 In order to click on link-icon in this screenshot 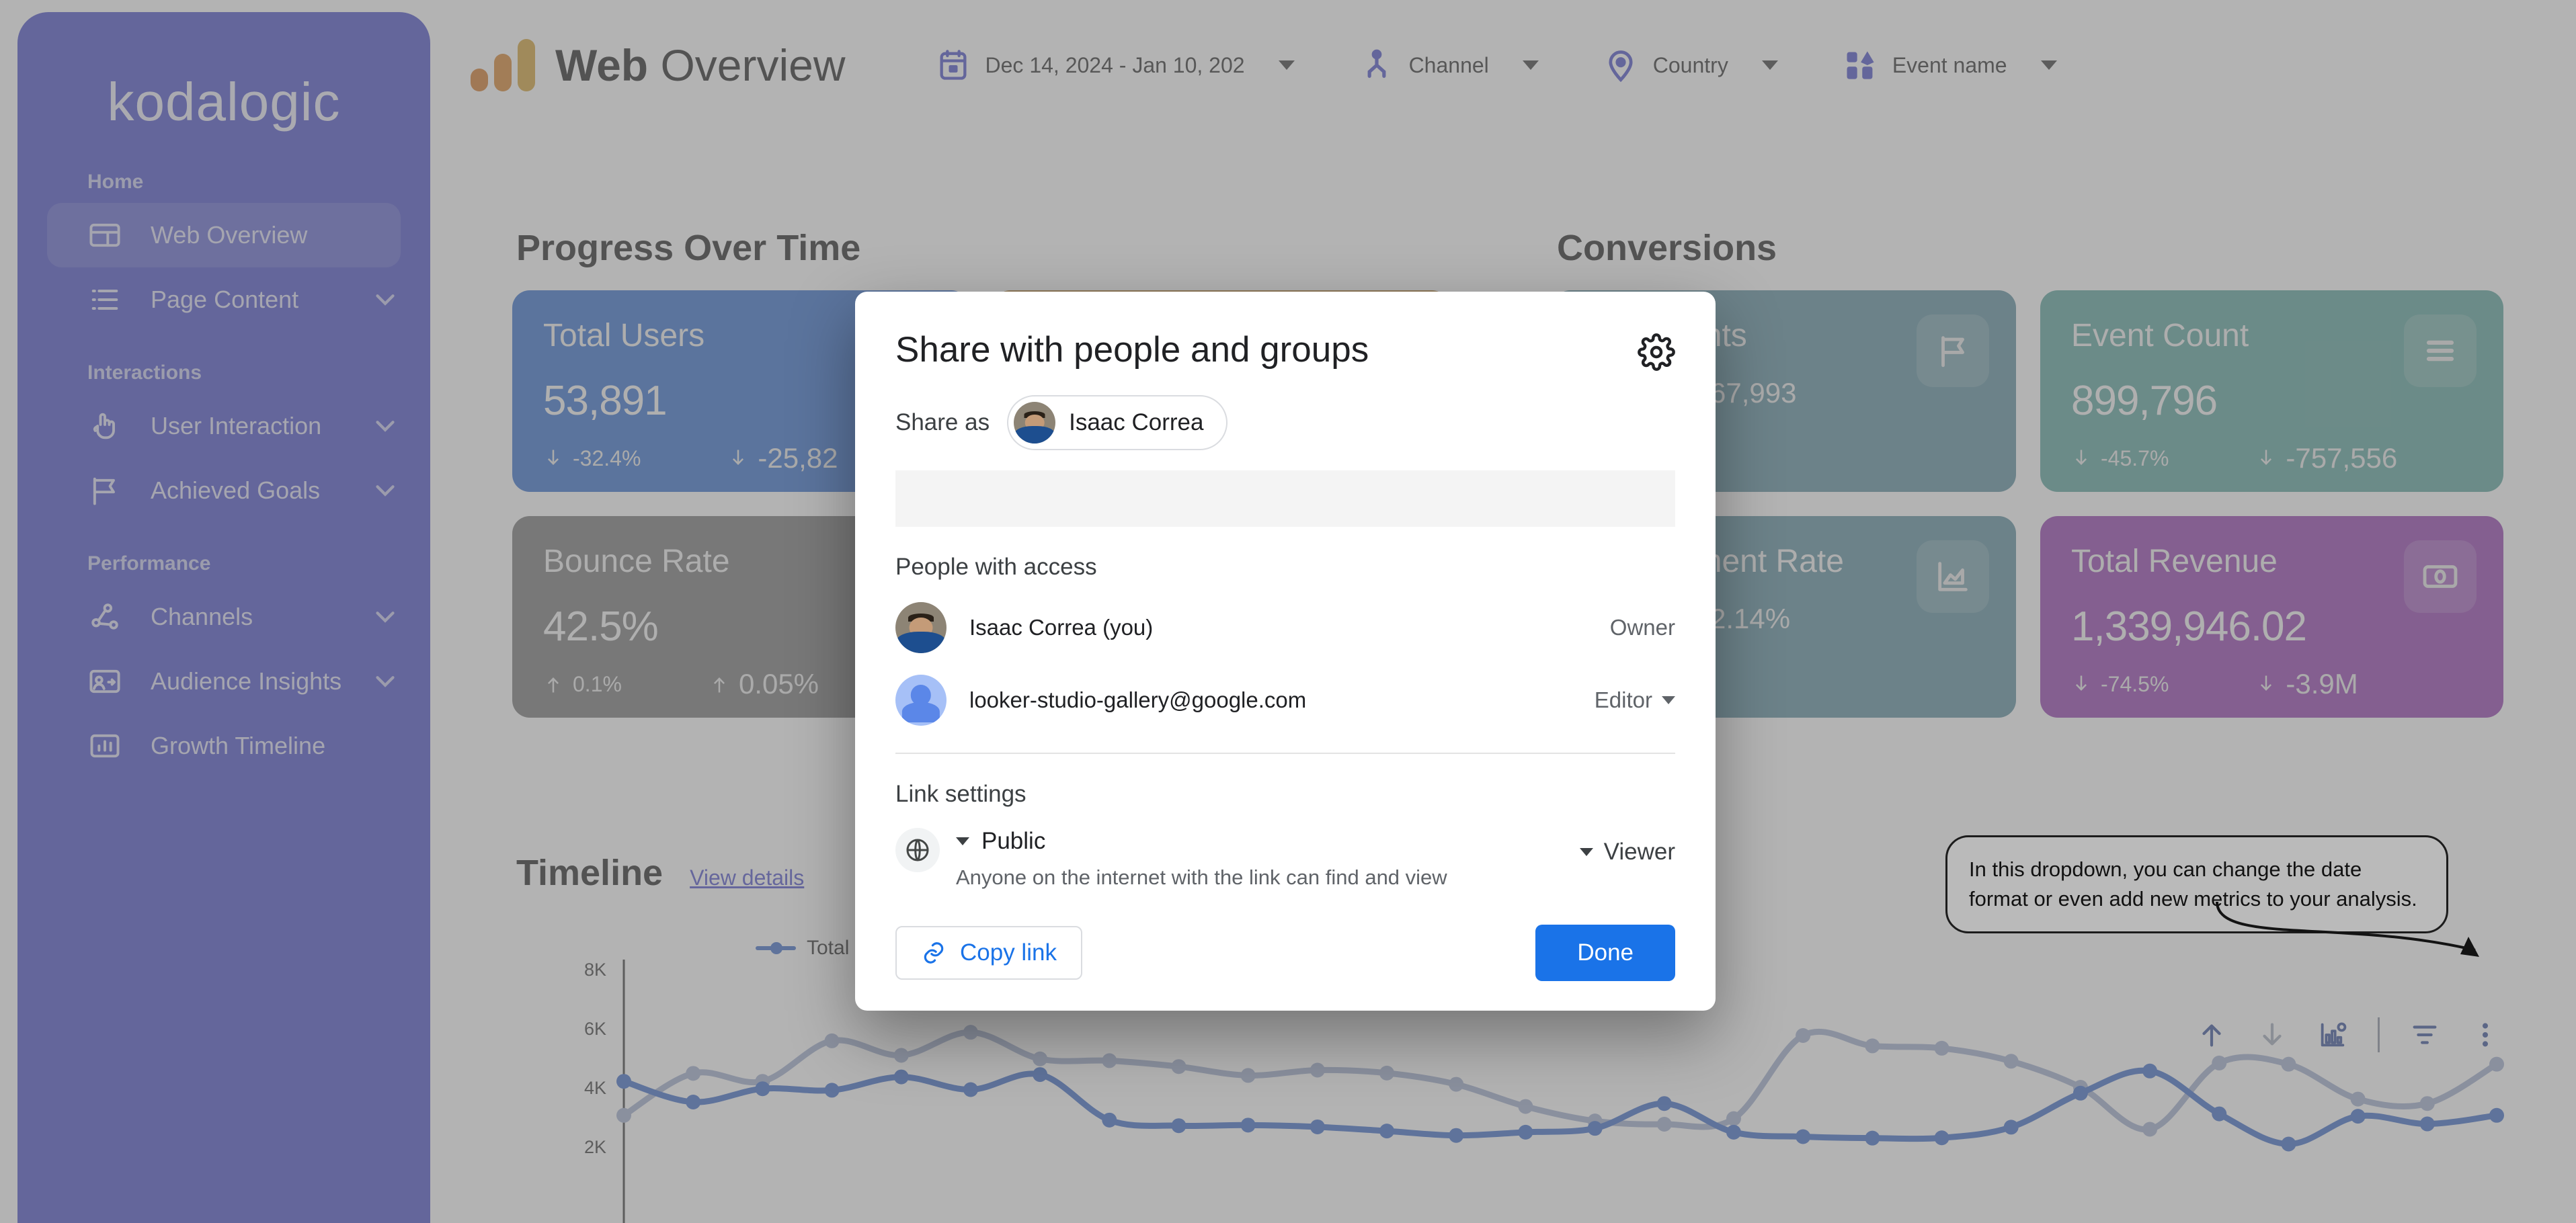, I will do `click(934, 953)`.